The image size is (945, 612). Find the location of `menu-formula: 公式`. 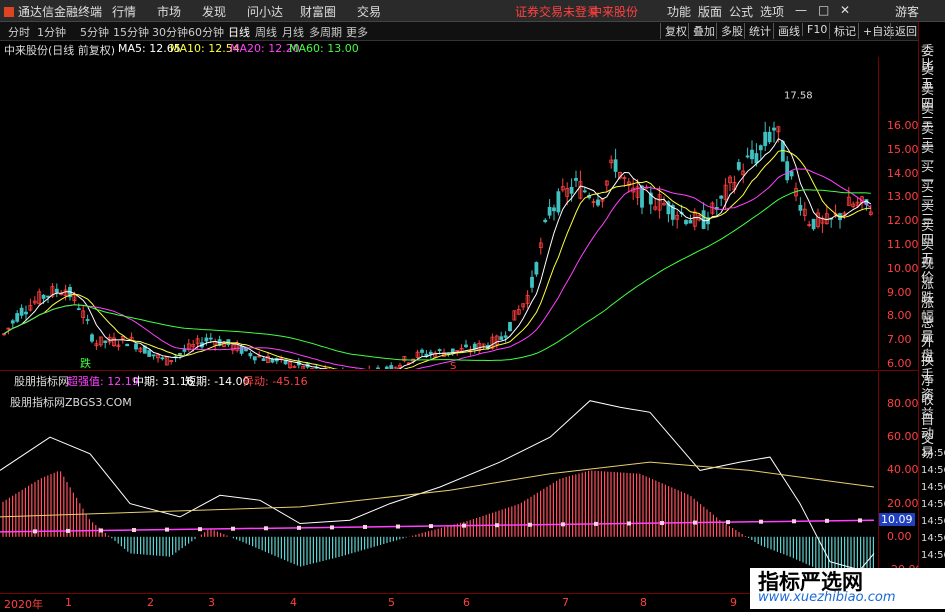

menu-formula: 公式 is located at coordinates (741, 11).